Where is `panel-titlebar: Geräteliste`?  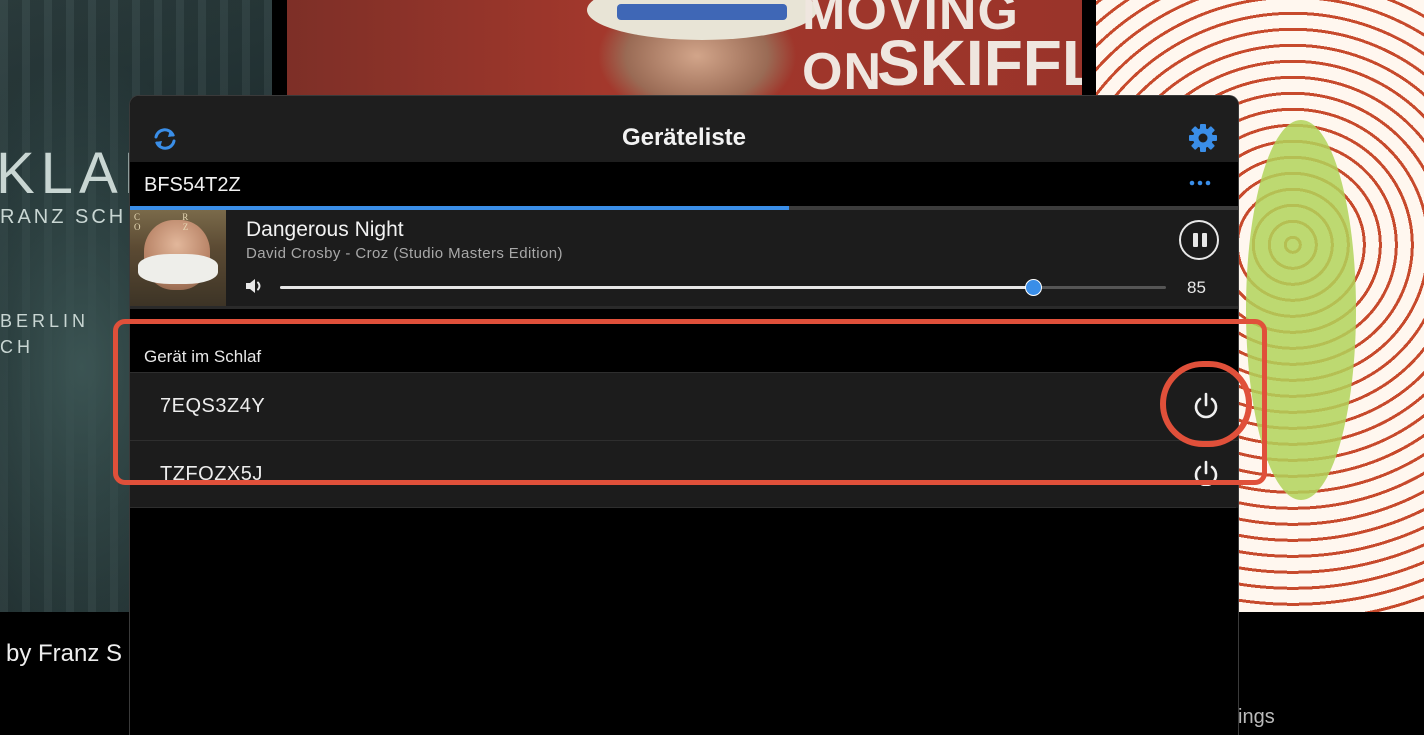
panel-titlebar: Geräteliste is located at coordinates (684, 129).